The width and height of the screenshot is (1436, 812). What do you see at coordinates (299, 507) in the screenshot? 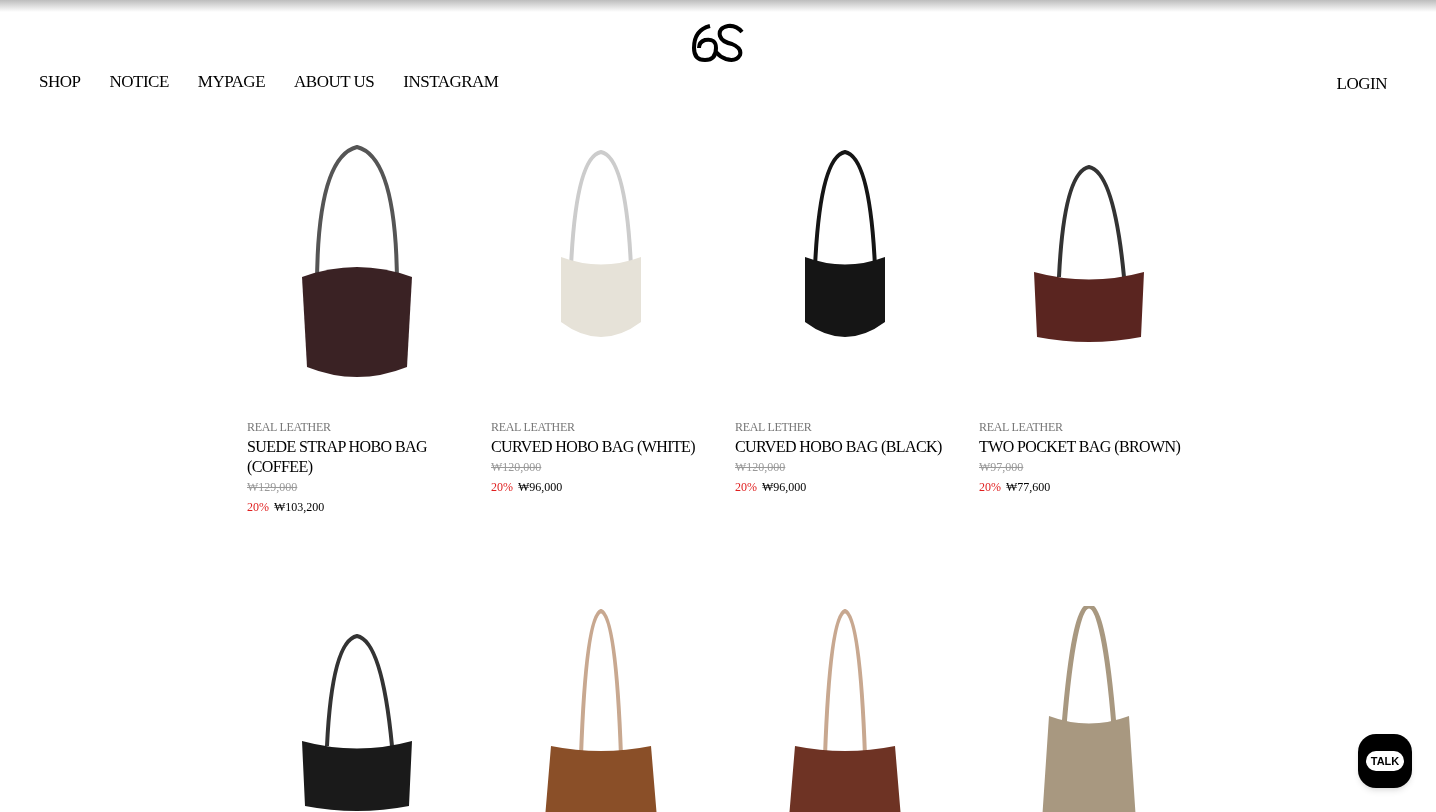
I see `sale-price: ₩103,200` at bounding box center [299, 507].